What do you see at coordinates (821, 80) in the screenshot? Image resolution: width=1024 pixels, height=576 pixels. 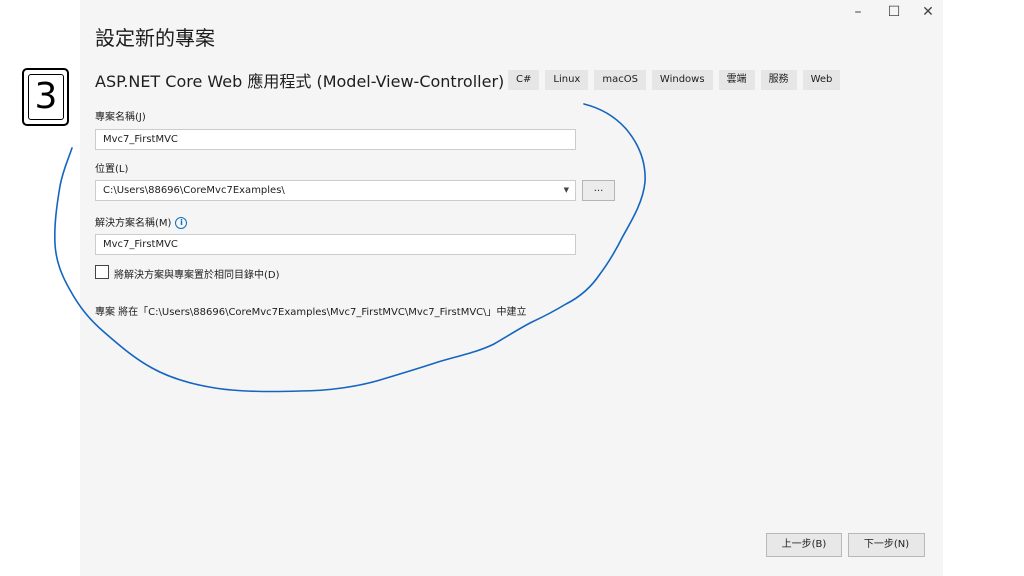 I see `tag-web: Web` at bounding box center [821, 80].